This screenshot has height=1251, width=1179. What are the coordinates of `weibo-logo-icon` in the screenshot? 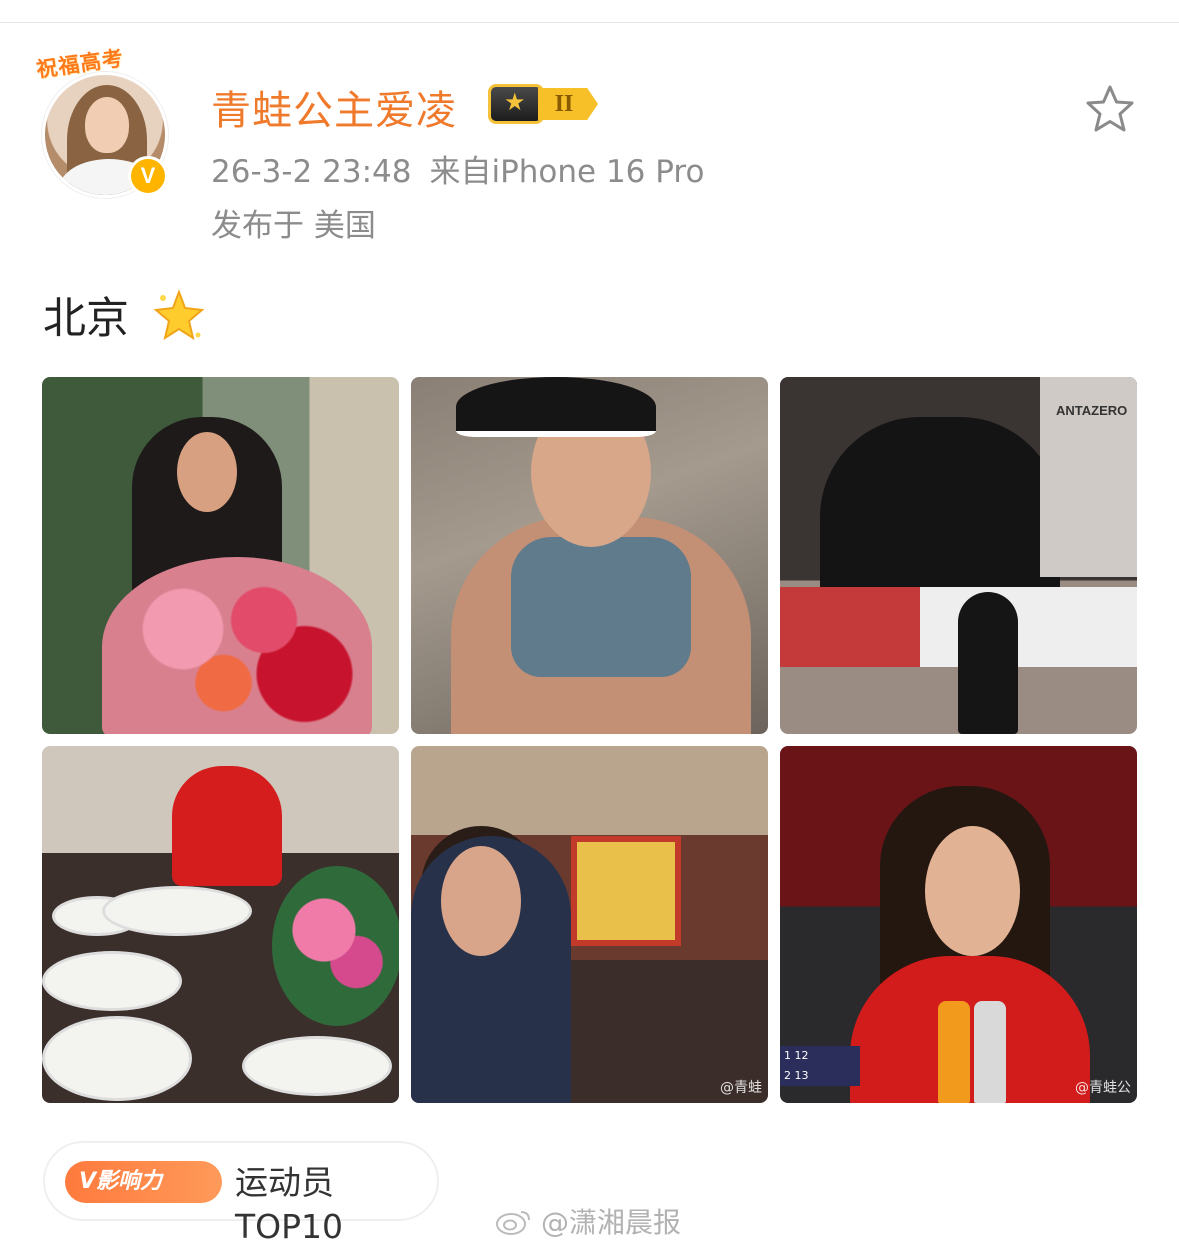 It's located at (513, 1223).